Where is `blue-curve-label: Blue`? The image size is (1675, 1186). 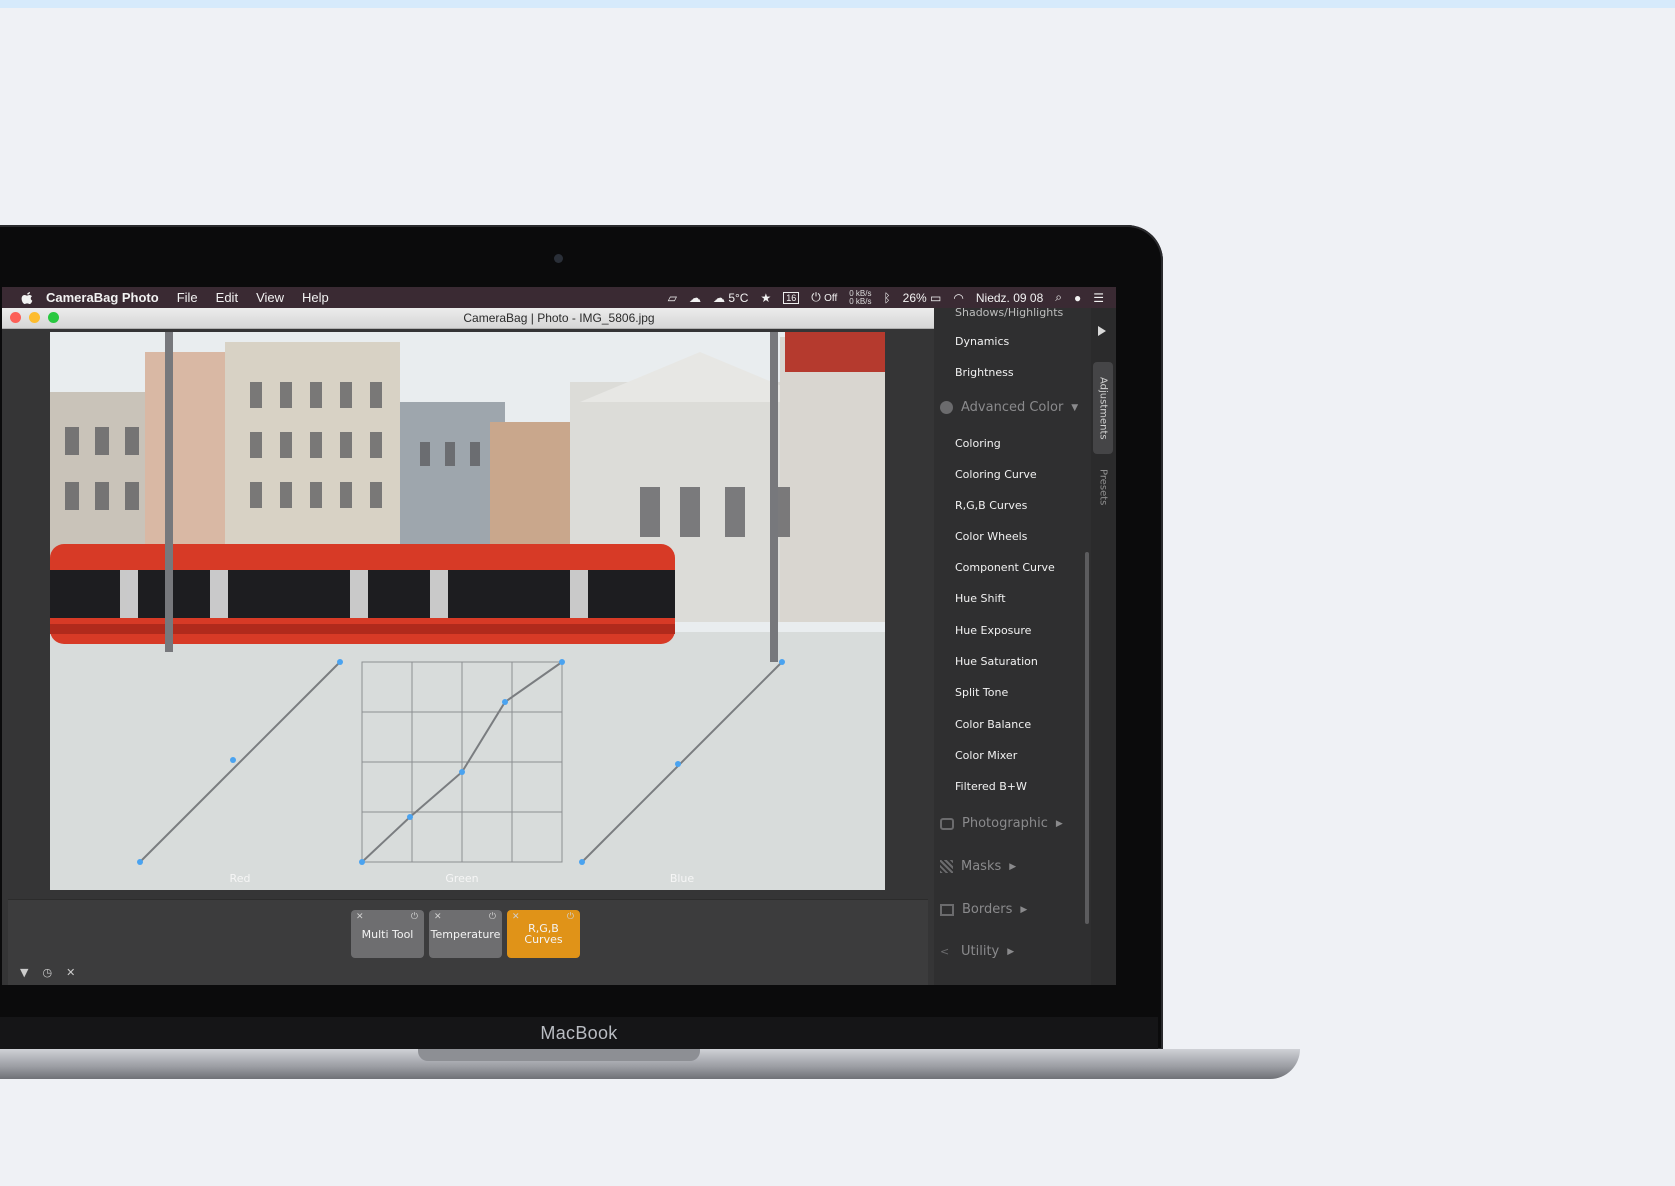 blue-curve-label: Blue is located at coordinates (682, 878).